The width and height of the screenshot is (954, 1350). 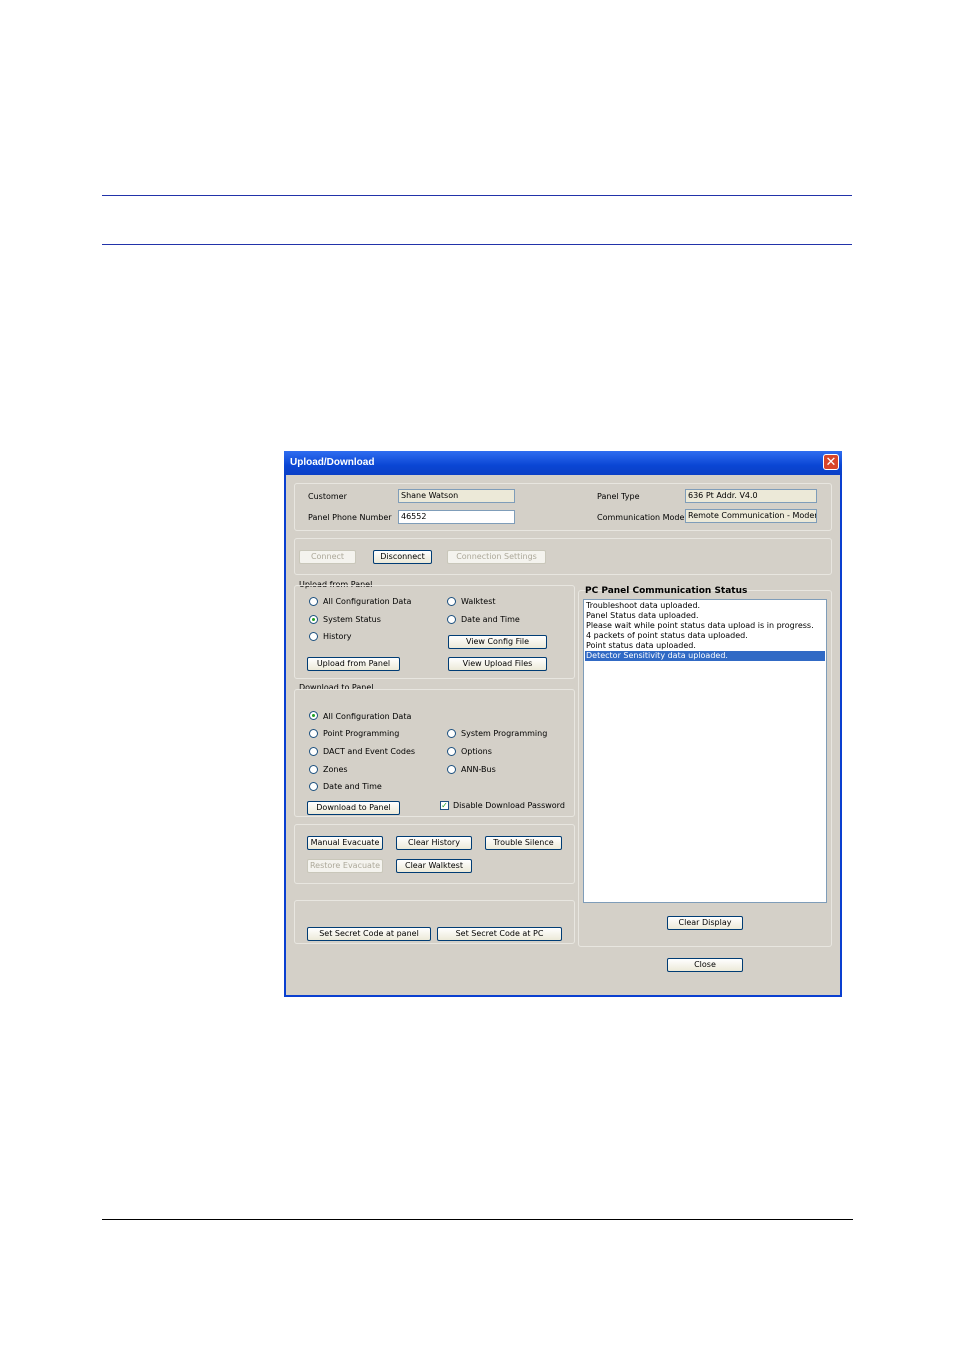 What do you see at coordinates (313, 715) in the screenshot?
I see `download-radio-all-config` at bounding box center [313, 715].